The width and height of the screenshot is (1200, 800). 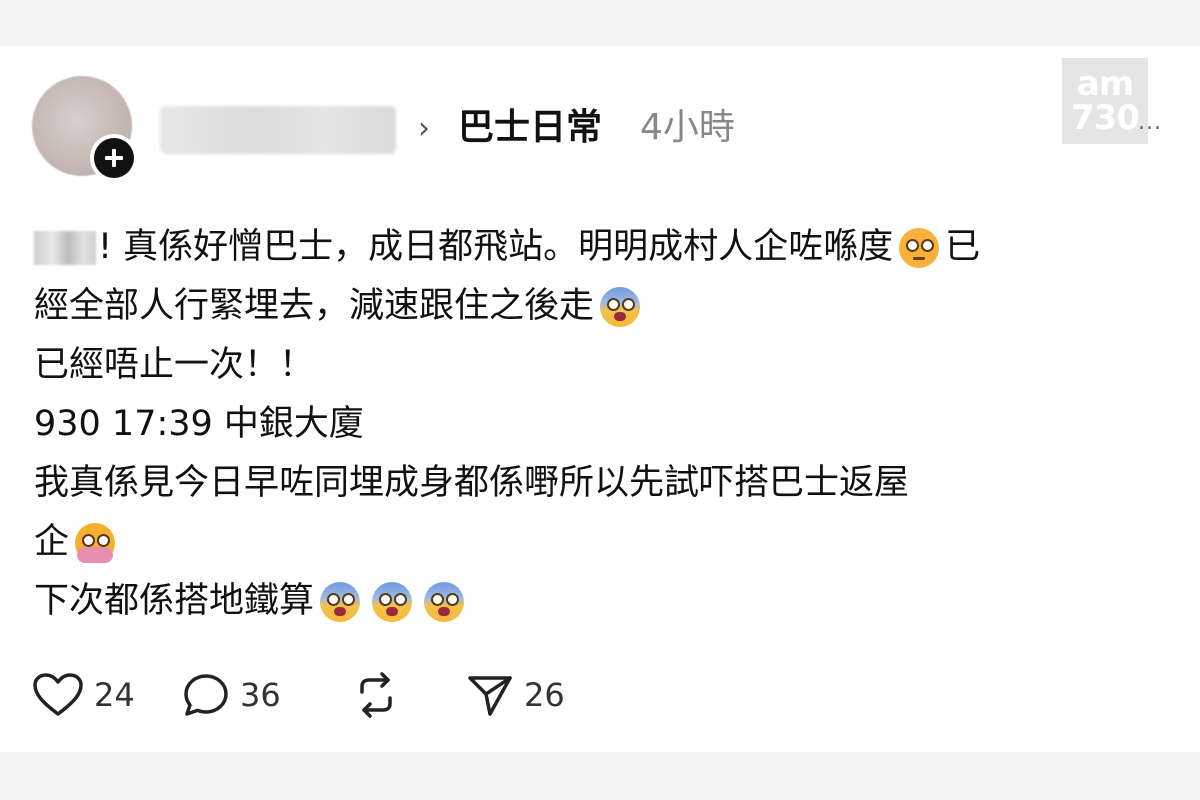 I want to click on comment-bubble-icon, so click(x=206, y=695).